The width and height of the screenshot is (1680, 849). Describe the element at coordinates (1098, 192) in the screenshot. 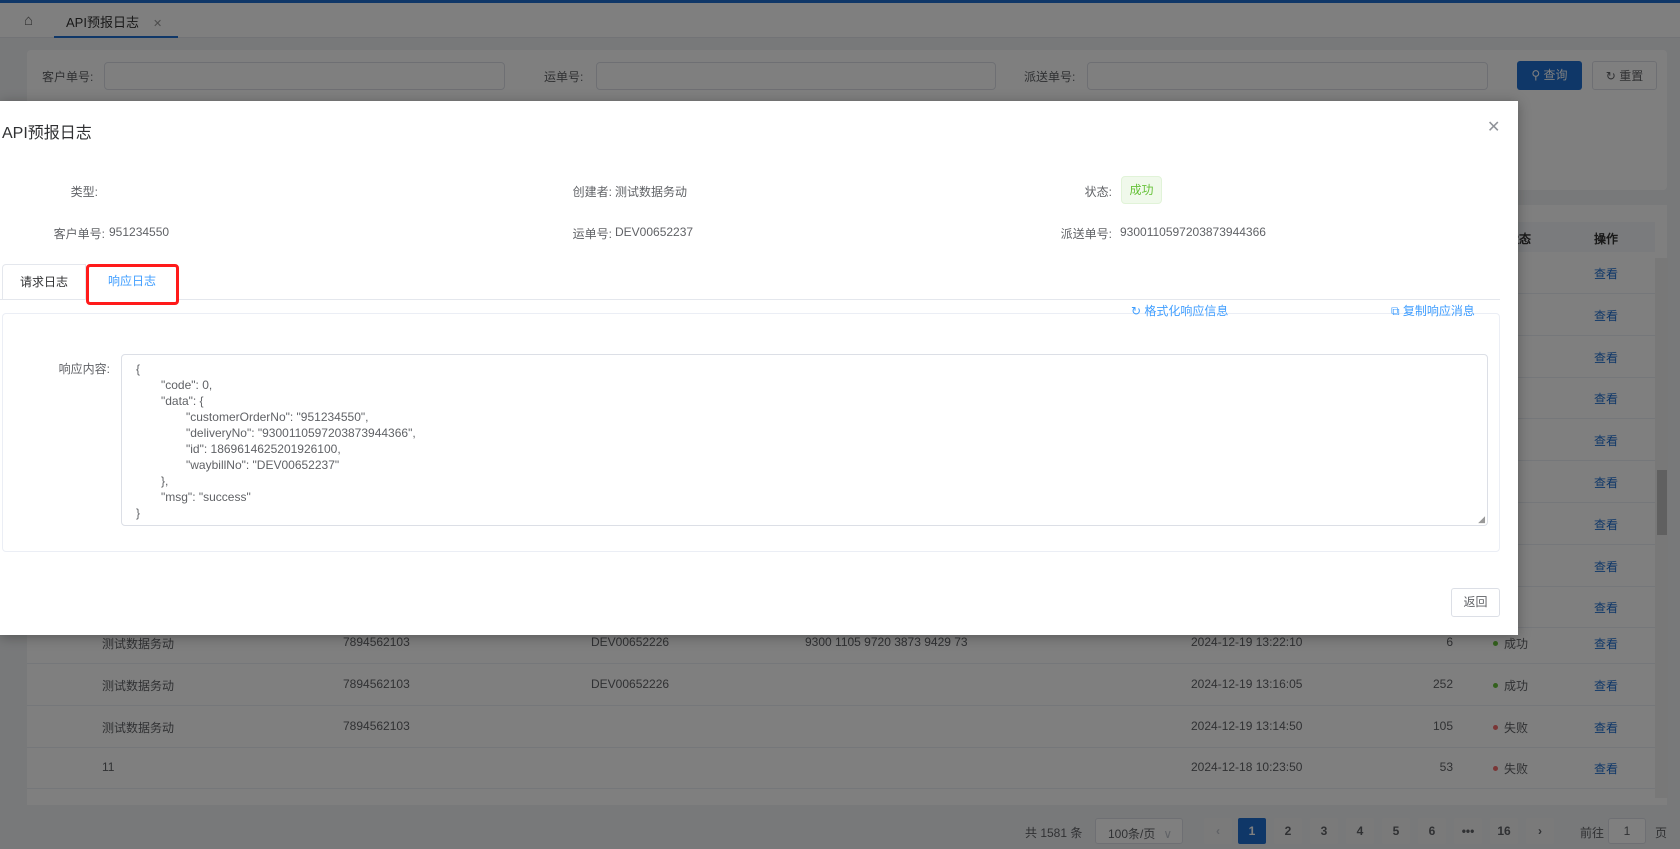

I see `status-label: 状态:` at that location.